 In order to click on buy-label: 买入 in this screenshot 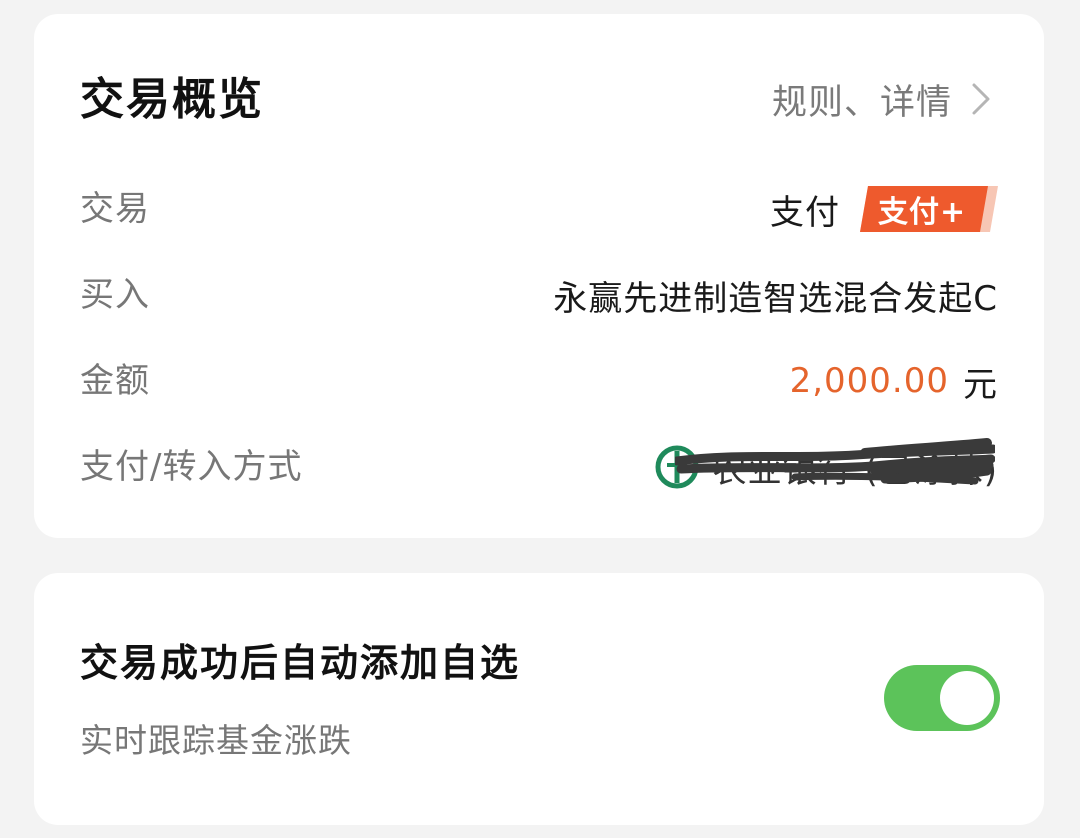, I will do `click(115, 295)`.